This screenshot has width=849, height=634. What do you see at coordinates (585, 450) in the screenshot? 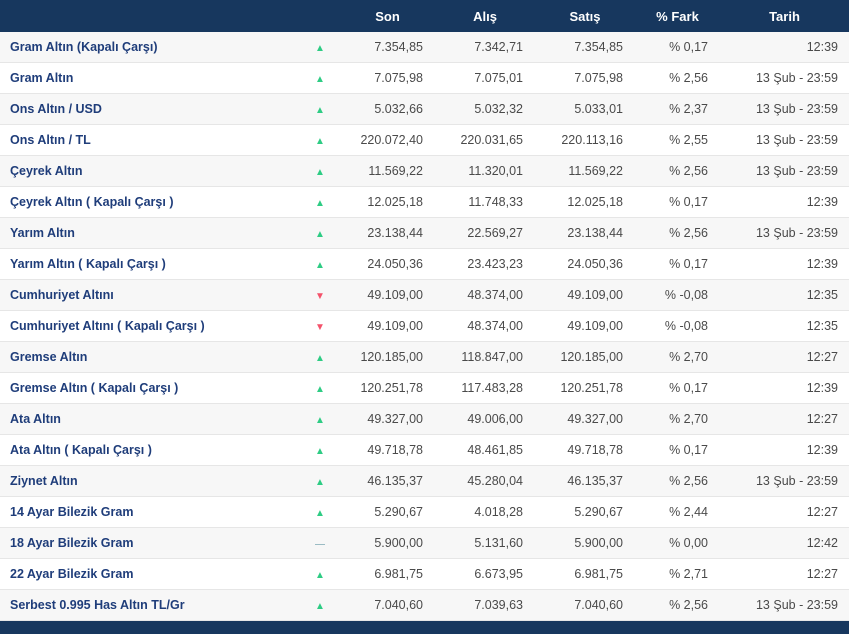
I see `sell-price: 49.718,78` at bounding box center [585, 450].